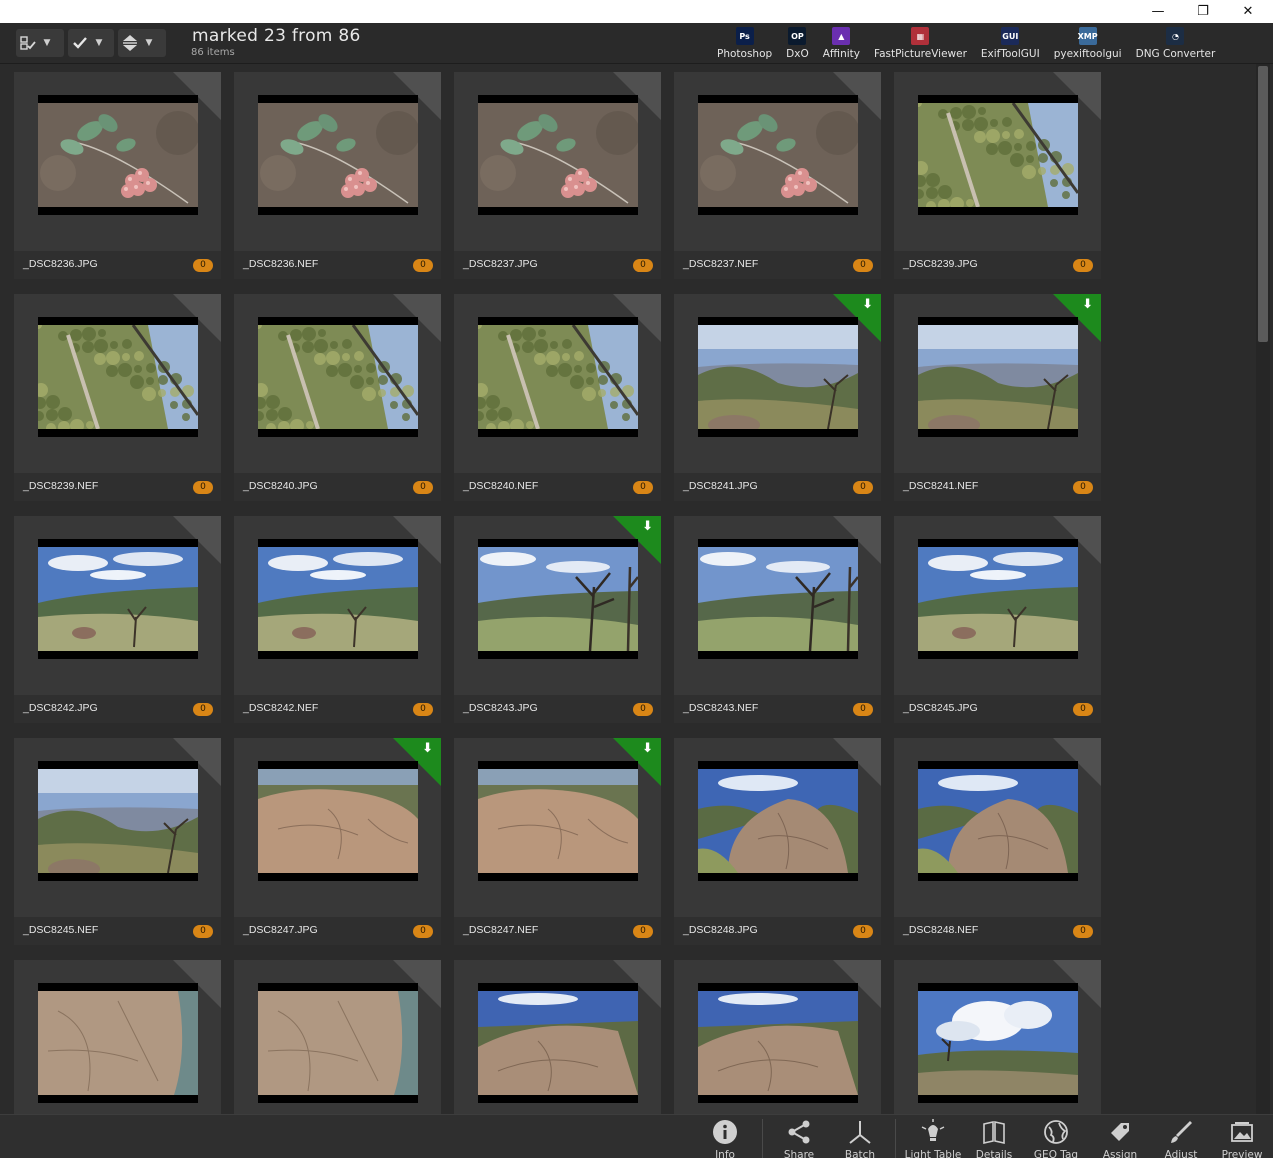 The height and width of the screenshot is (1158, 1273). What do you see at coordinates (1158, 11) in the screenshot?
I see `minimize-button: —` at bounding box center [1158, 11].